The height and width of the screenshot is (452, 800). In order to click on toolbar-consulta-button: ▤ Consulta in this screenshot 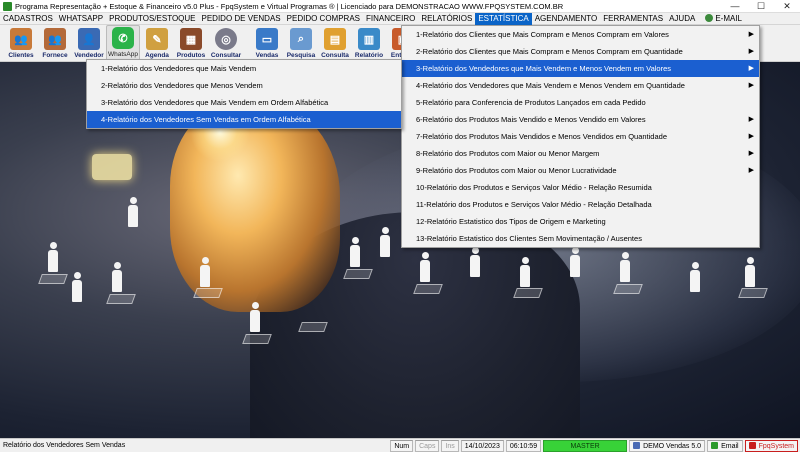, I will do `click(335, 43)`.